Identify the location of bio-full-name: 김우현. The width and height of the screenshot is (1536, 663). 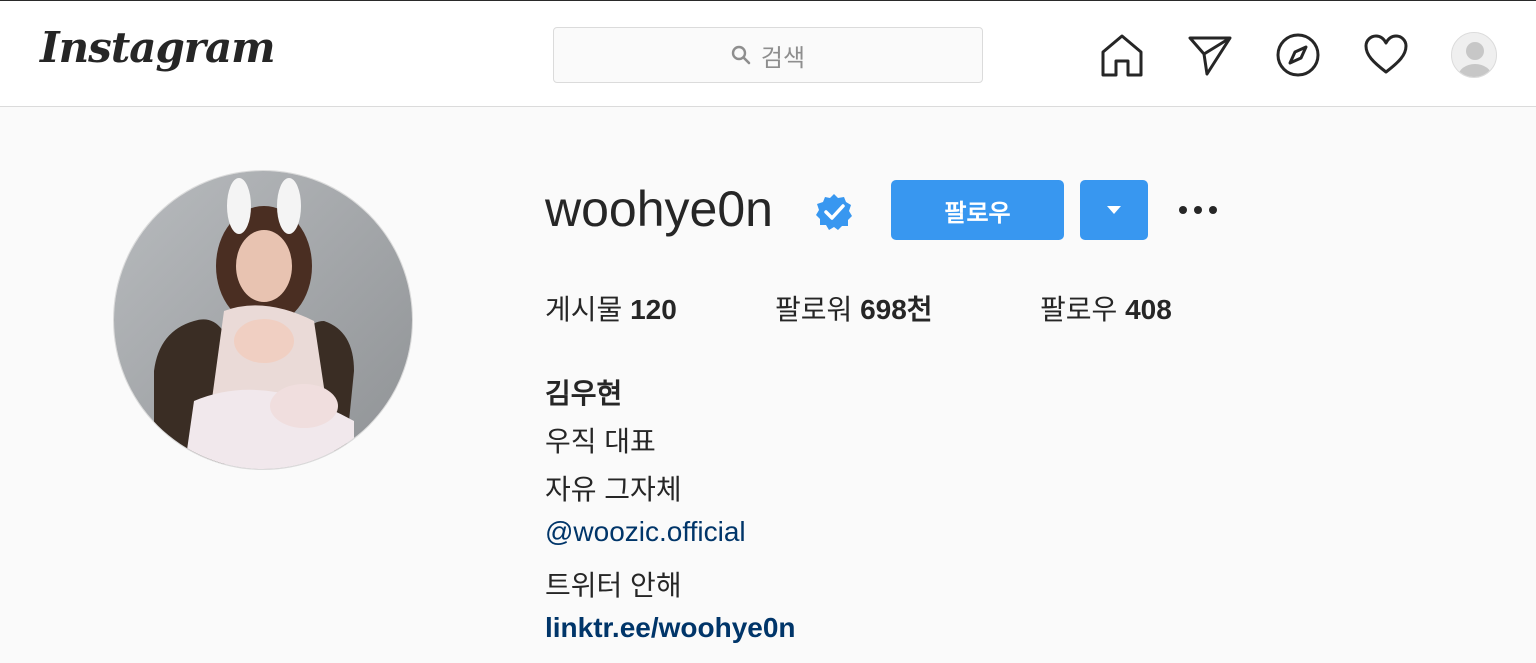
(584, 393).